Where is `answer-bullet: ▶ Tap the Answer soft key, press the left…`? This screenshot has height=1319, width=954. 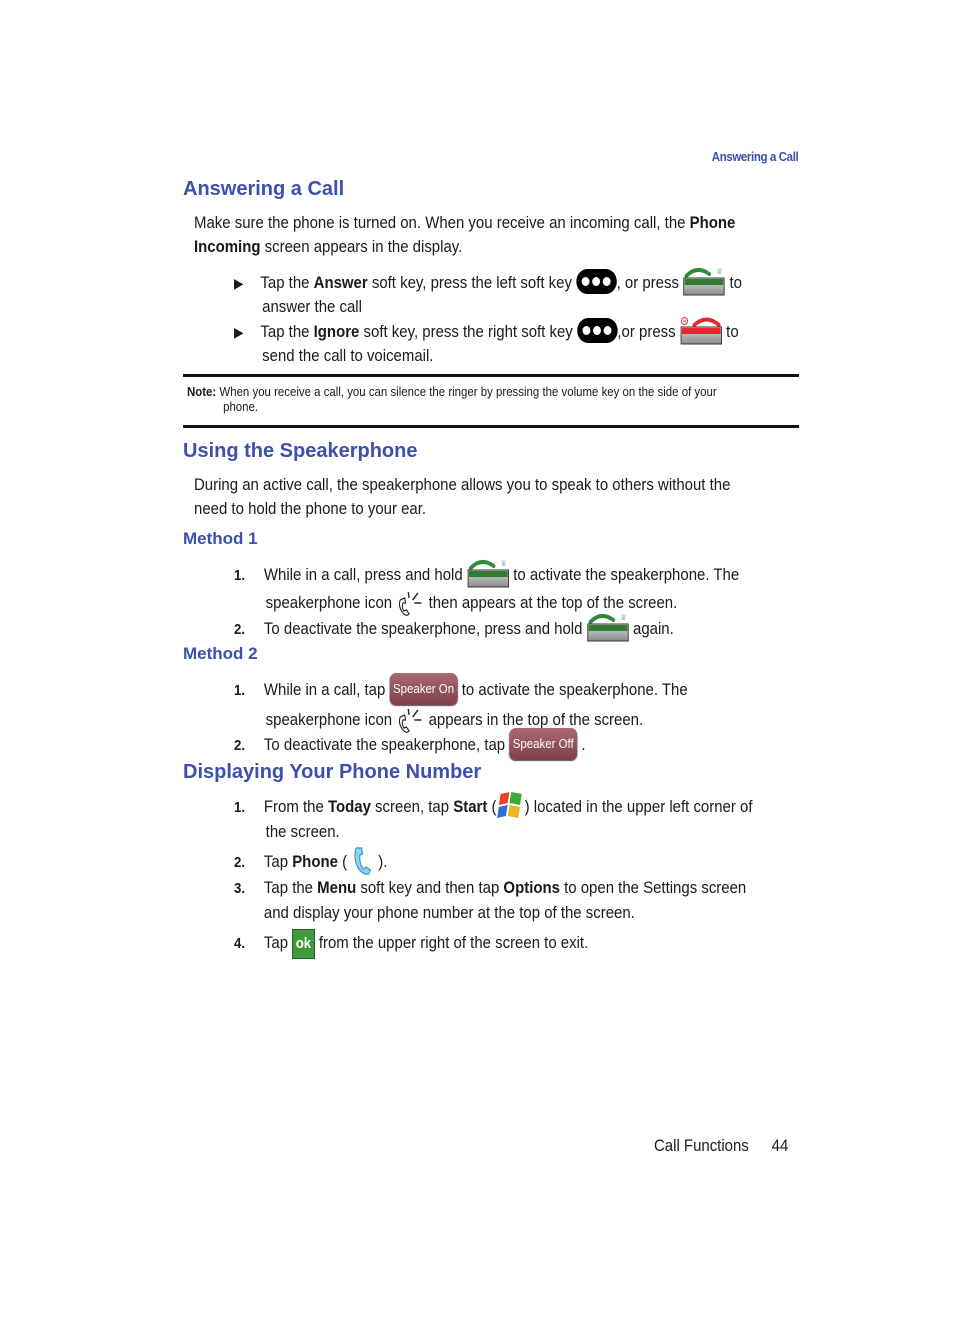 answer-bullet: ▶ Tap the Answer soft key, press the left… is located at coordinates (515, 292).